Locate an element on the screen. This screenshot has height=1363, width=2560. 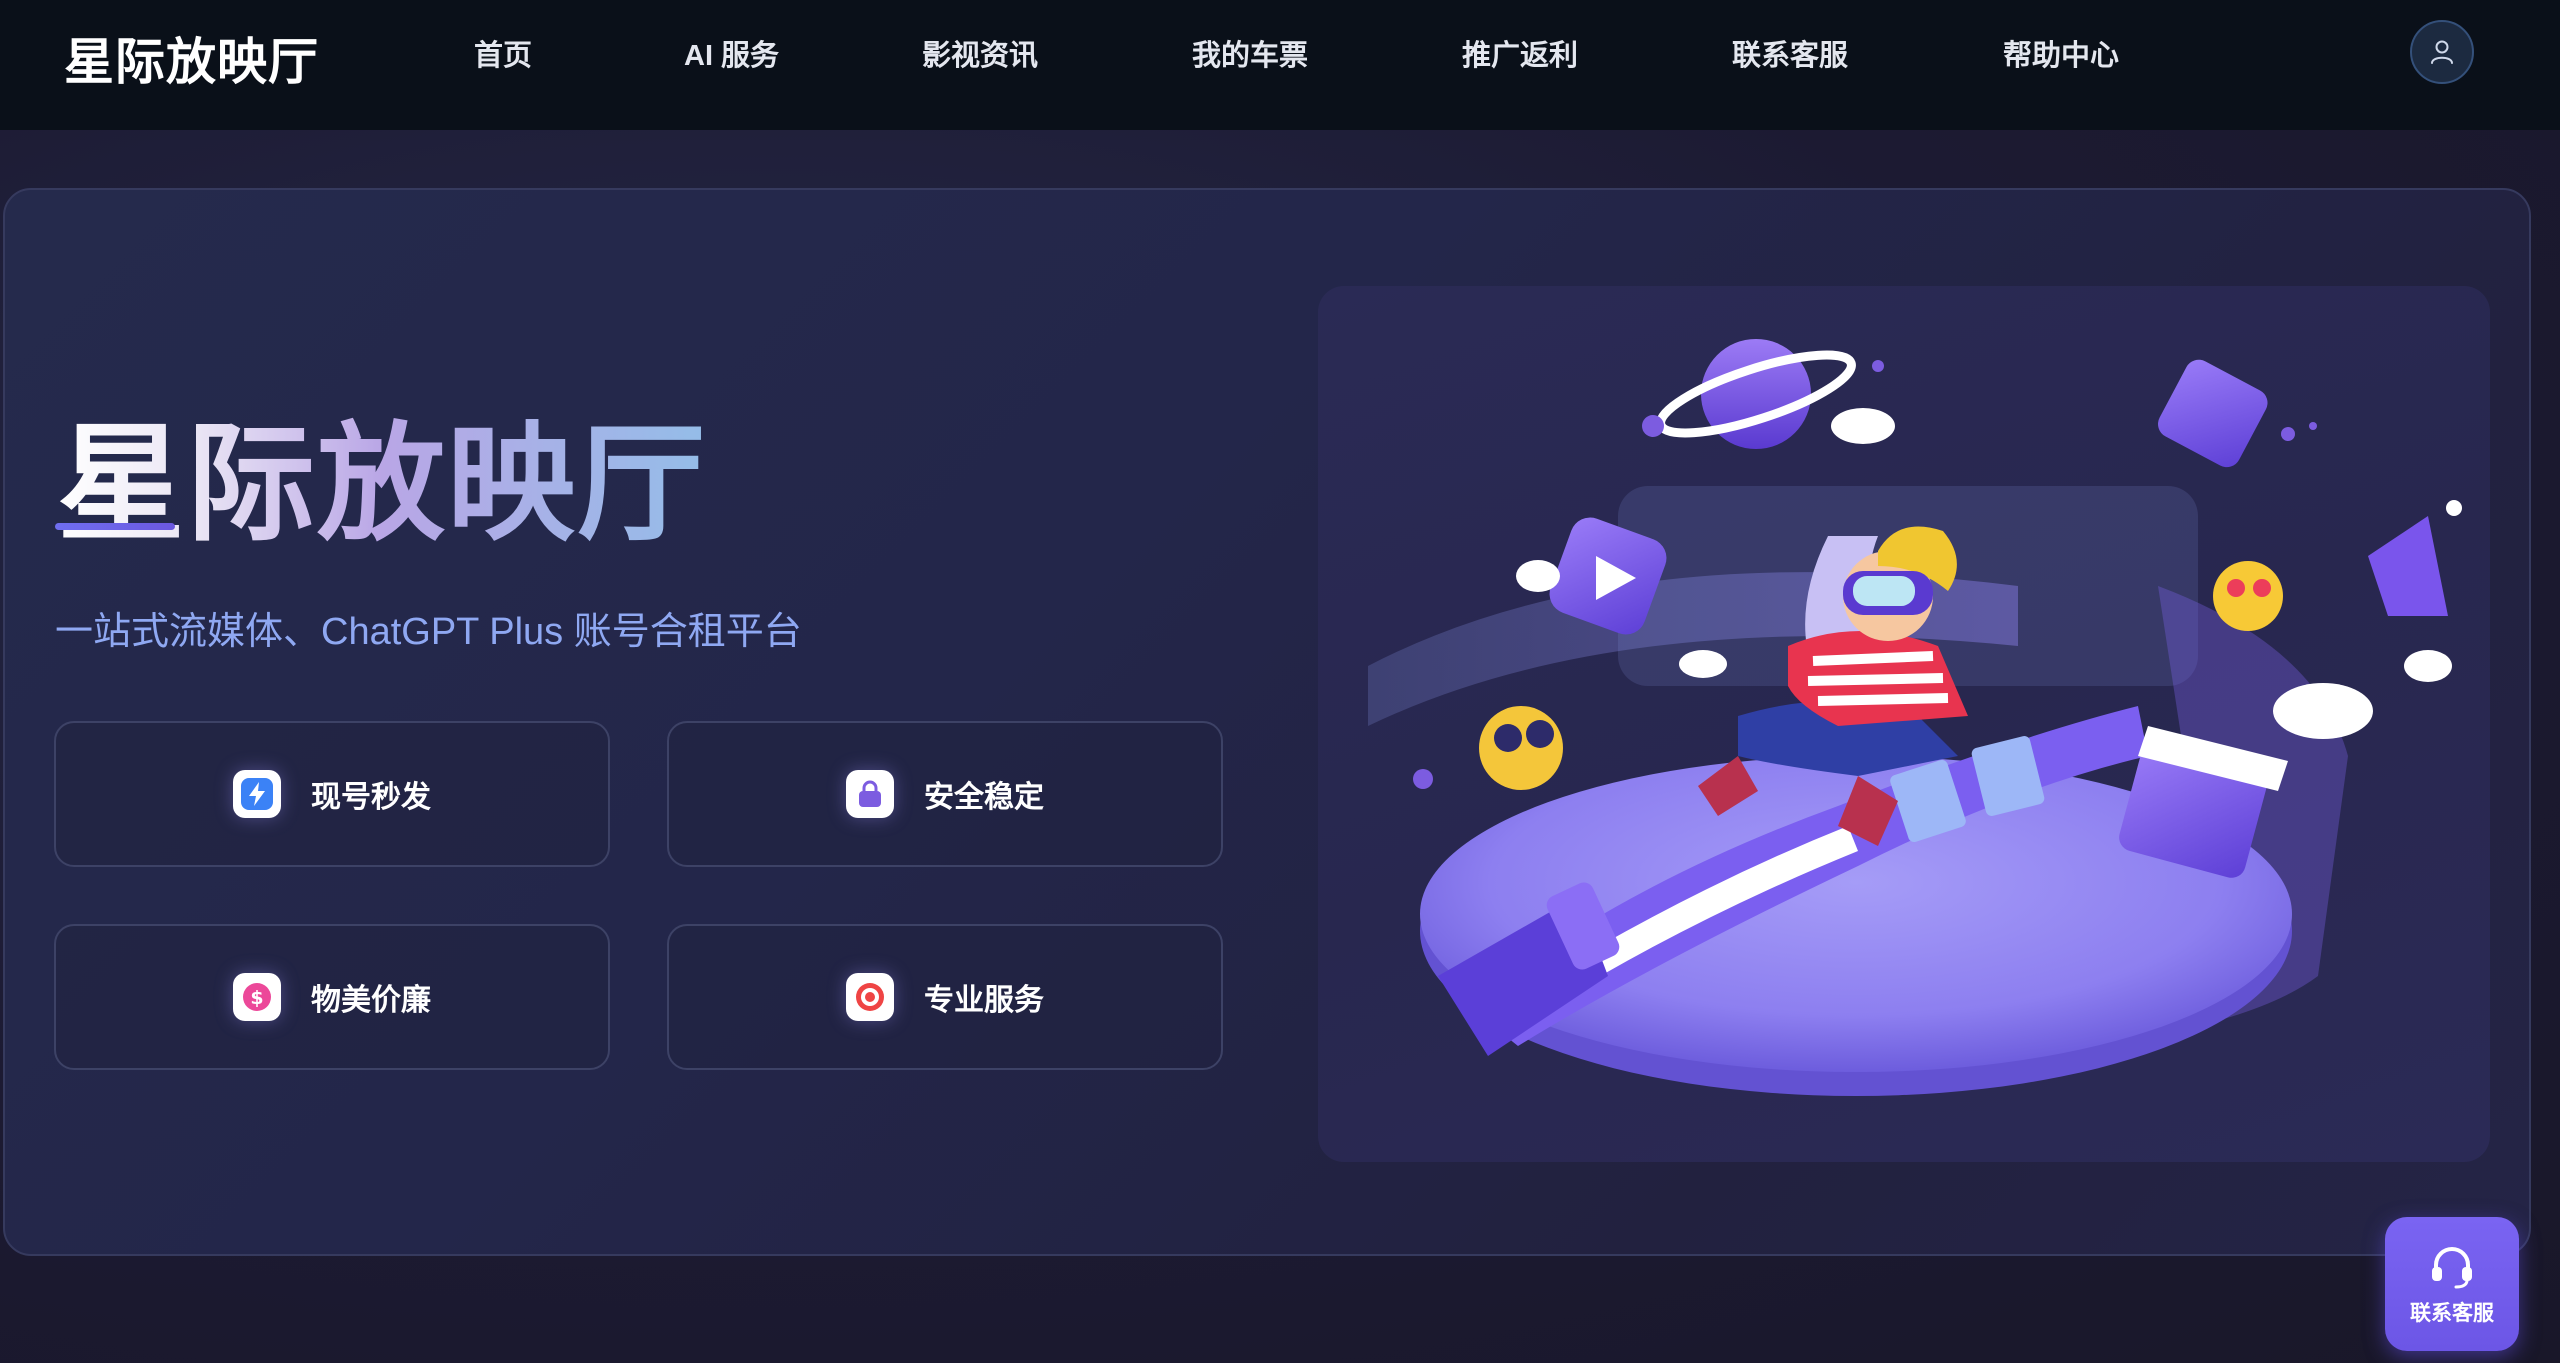
title-underline is located at coordinates (115, 526).